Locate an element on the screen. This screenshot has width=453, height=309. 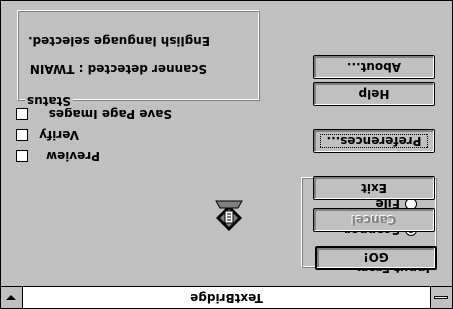
help-button-label: Help is located at coordinates (374, 94).